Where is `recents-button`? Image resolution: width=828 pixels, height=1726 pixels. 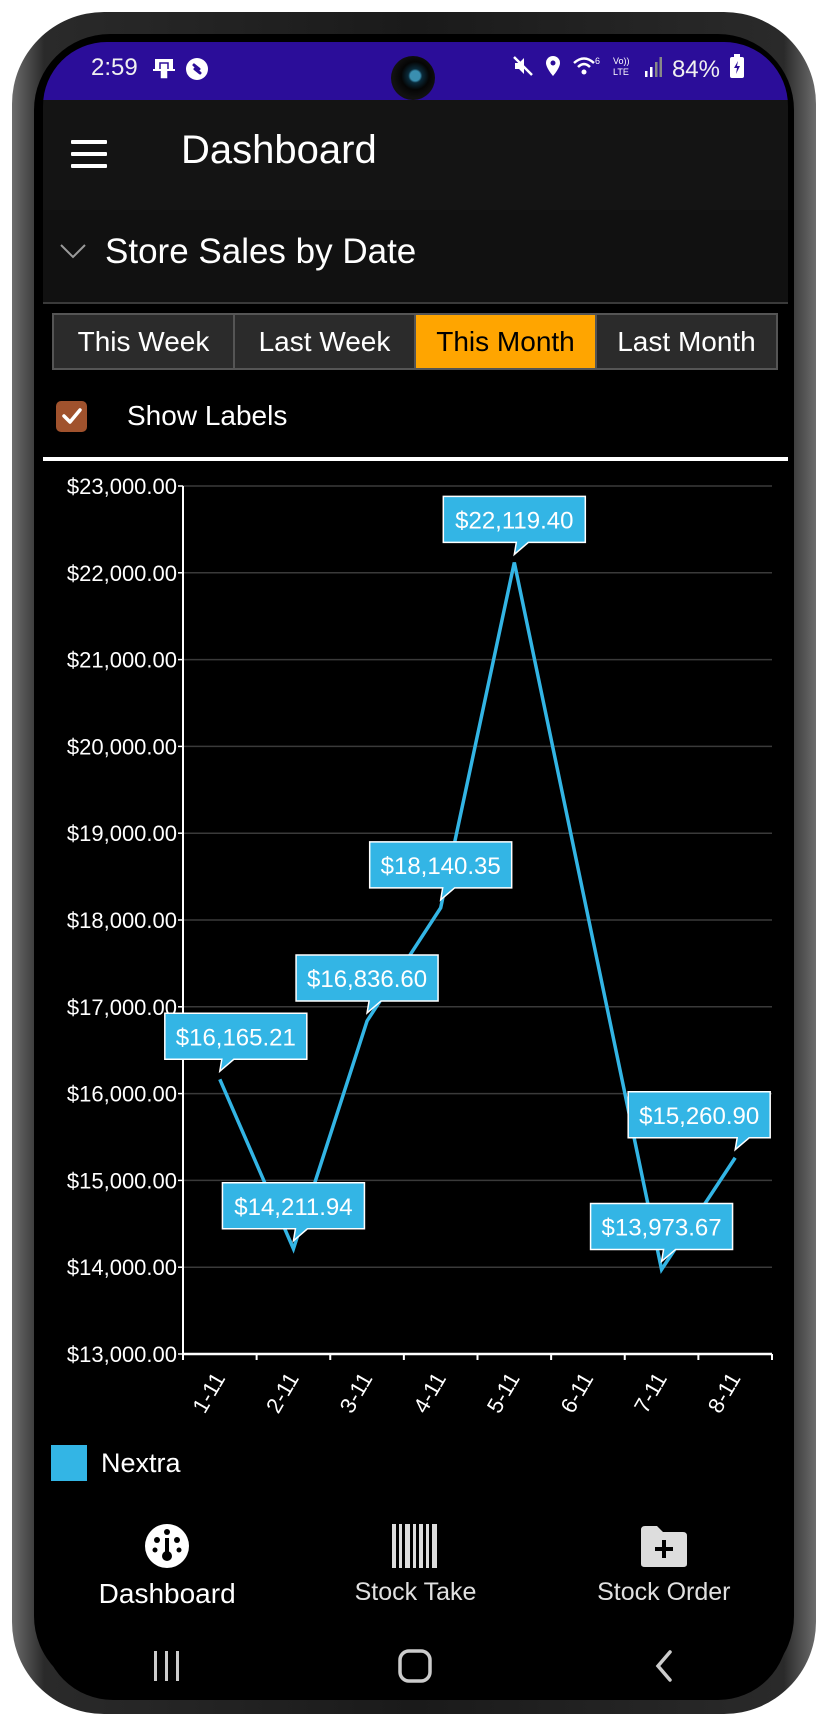
recents-button is located at coordinates (167, 1666).